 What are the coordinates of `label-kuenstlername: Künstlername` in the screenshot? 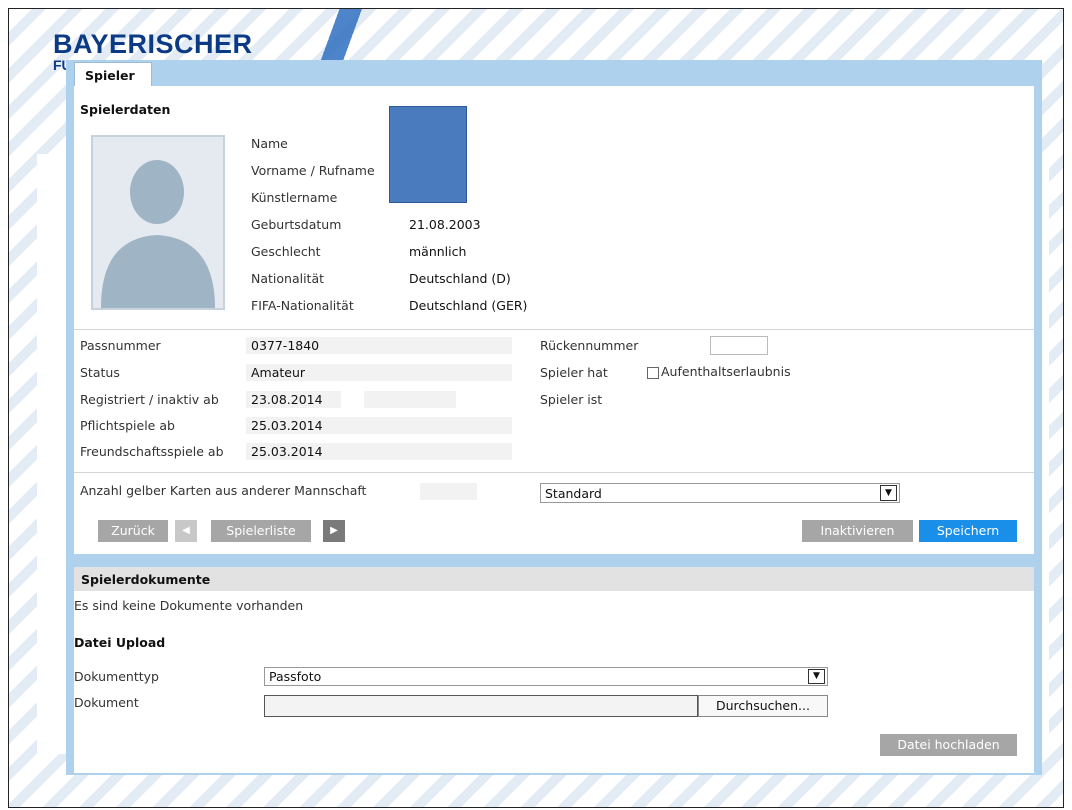 It's located at (294, 197).